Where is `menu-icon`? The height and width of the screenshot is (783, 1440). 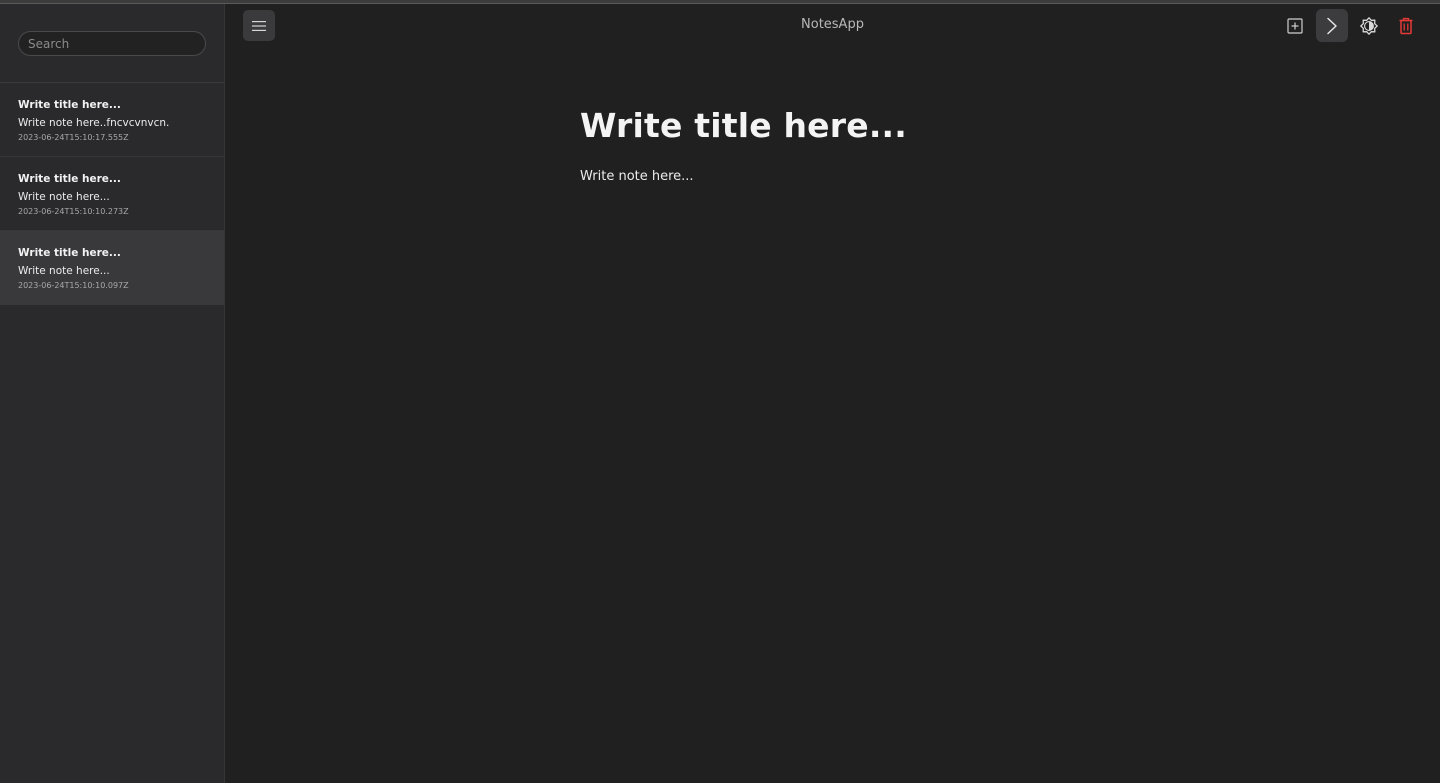 menu-icon is located at coordinates (259, 25).